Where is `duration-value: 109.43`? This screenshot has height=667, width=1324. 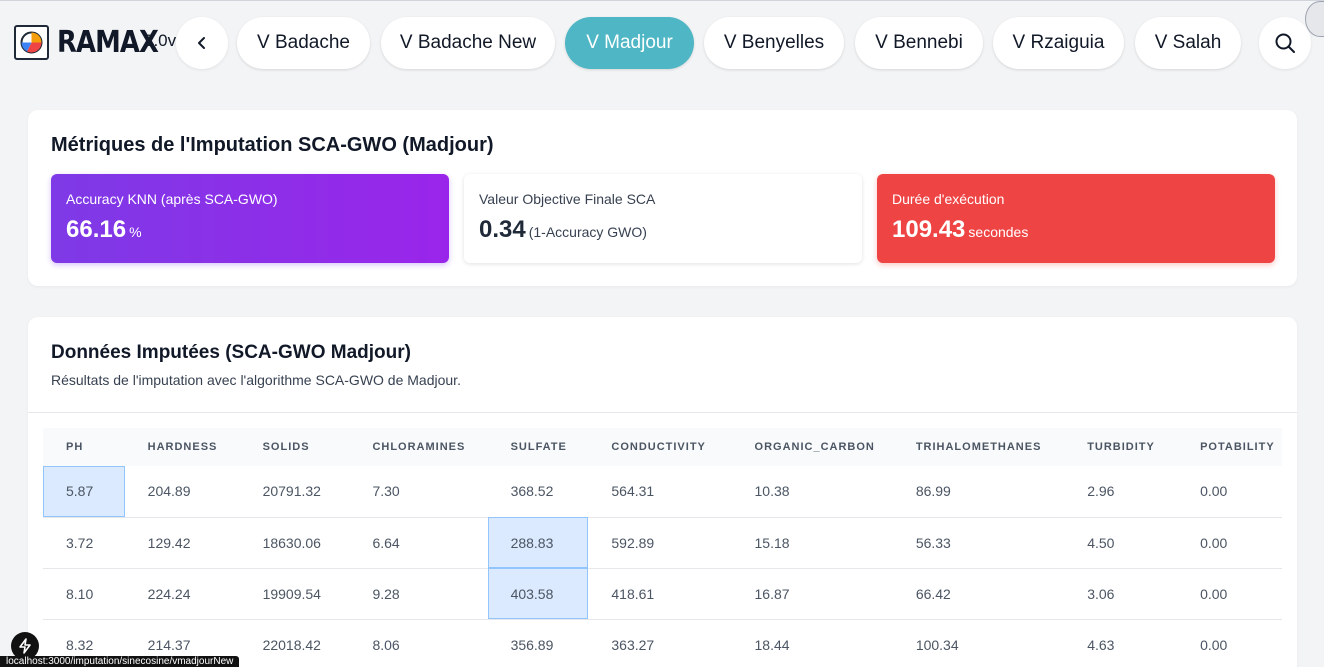 duration-value: 109.43 is located at coordinates (929, 229).